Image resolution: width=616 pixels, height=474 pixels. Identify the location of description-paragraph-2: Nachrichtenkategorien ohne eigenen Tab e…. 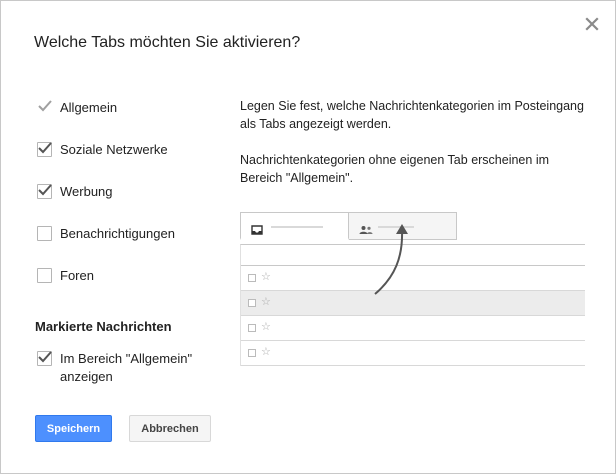
(395, 169).